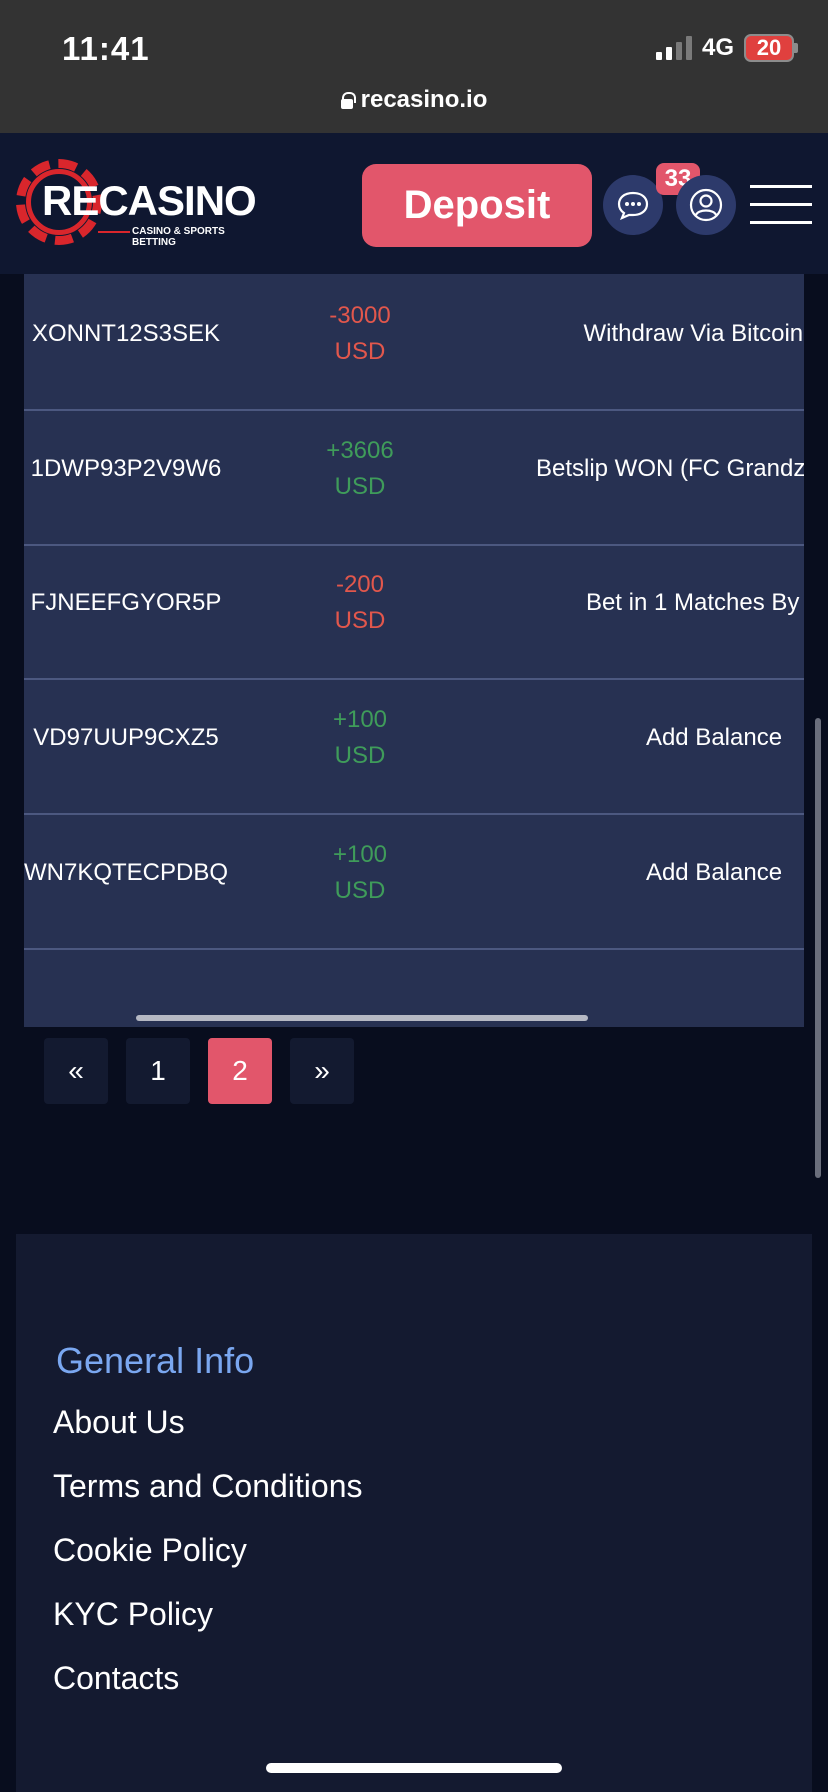 This screenshot has width=828, height=1792. I want to click on logo-subtitle: CASINO & SPORTS BETTING, so click(178, 237).